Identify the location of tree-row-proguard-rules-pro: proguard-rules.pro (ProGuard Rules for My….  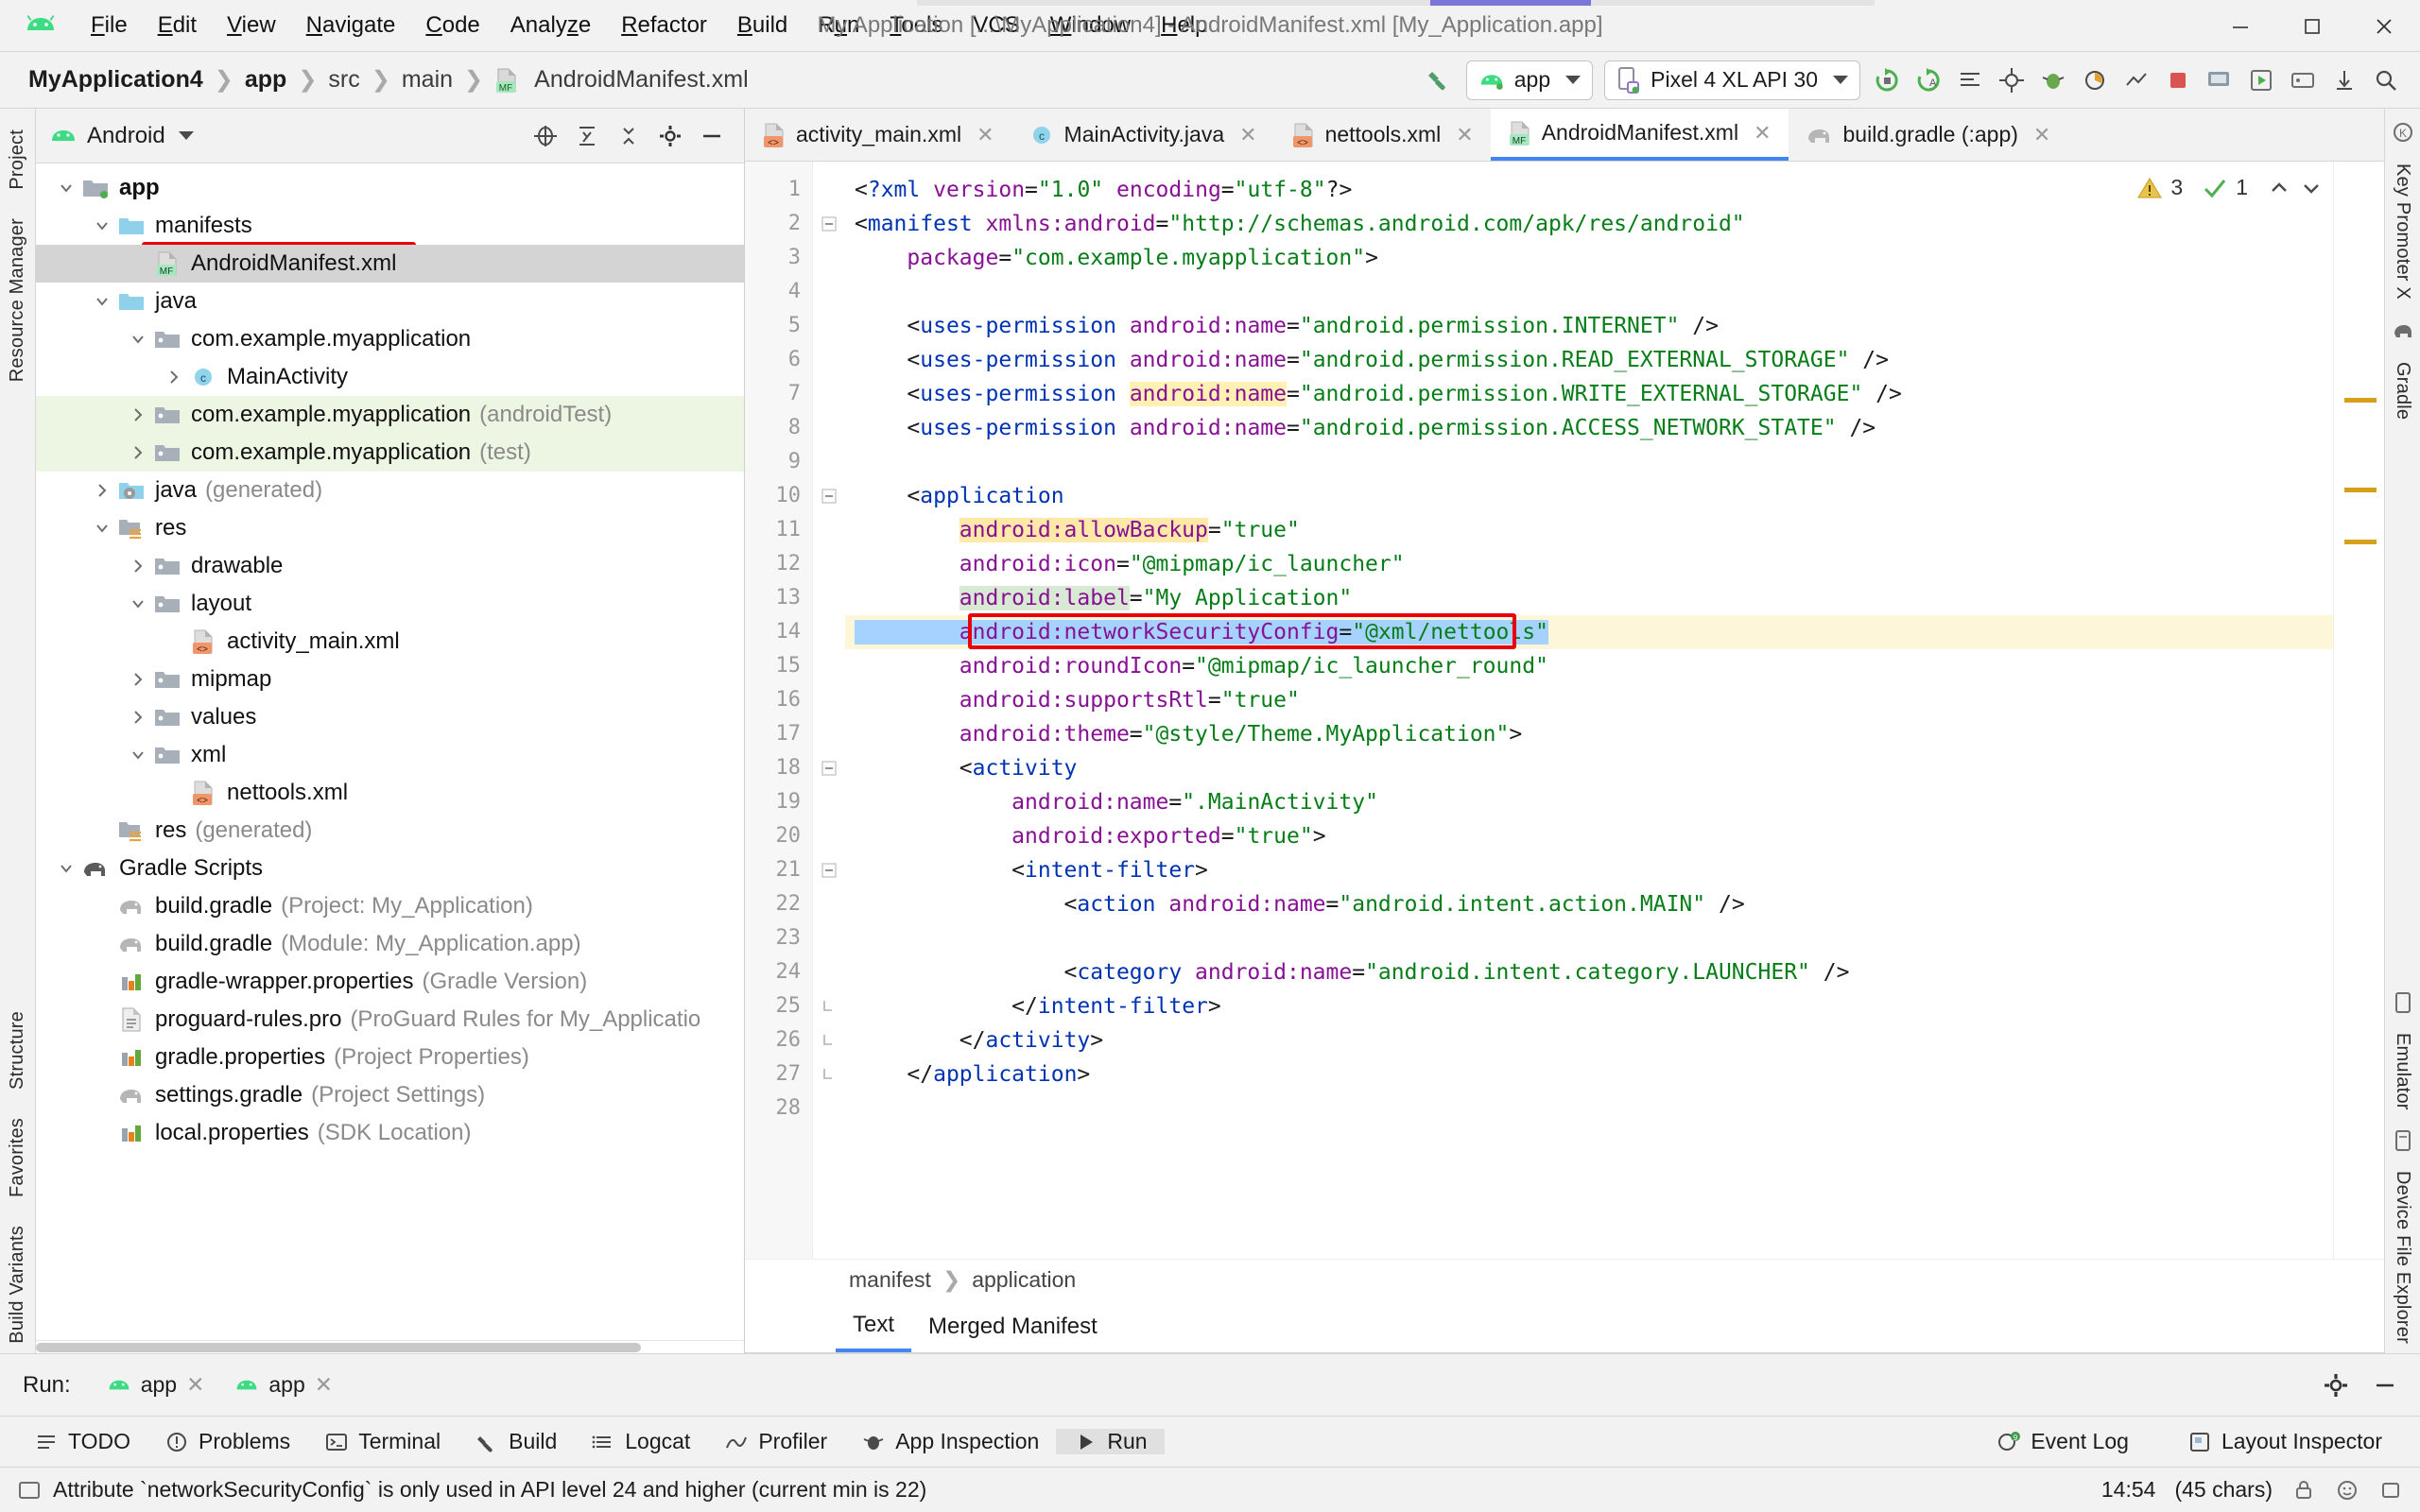
(390, 1020).